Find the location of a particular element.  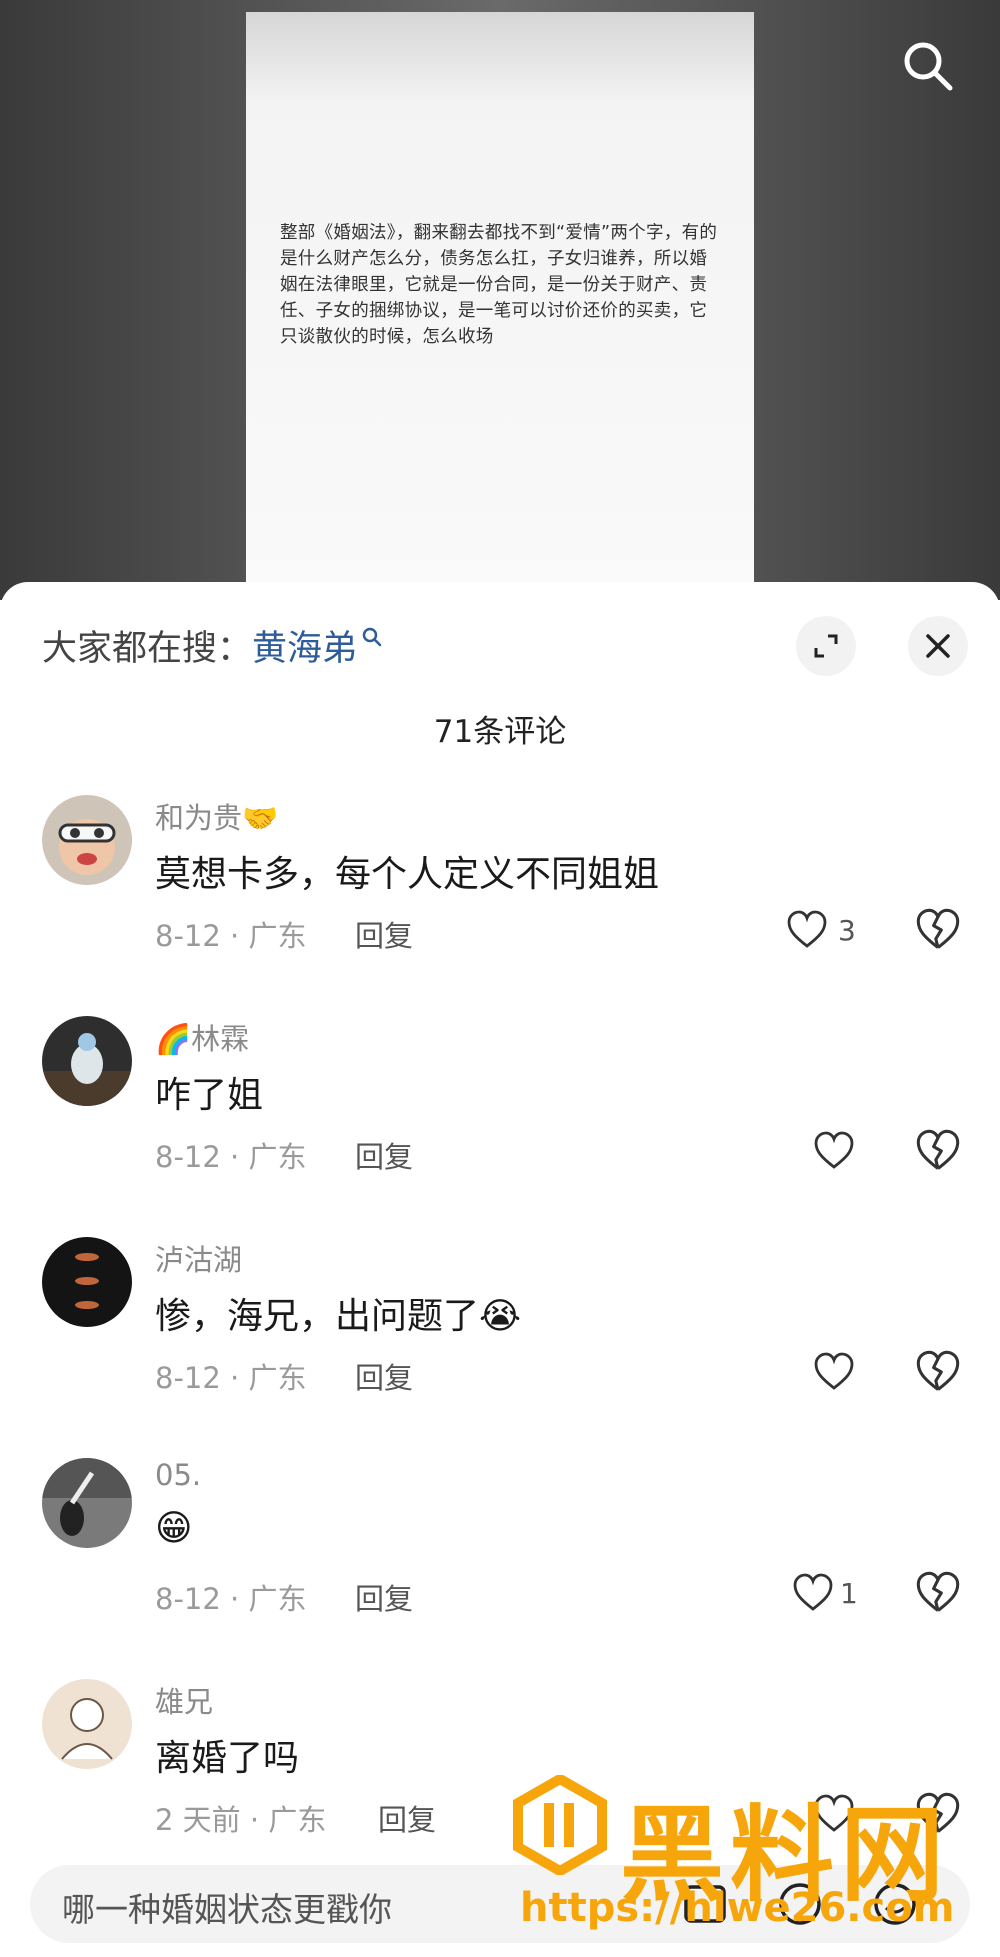

close-button is located at coordinates (938, 646).